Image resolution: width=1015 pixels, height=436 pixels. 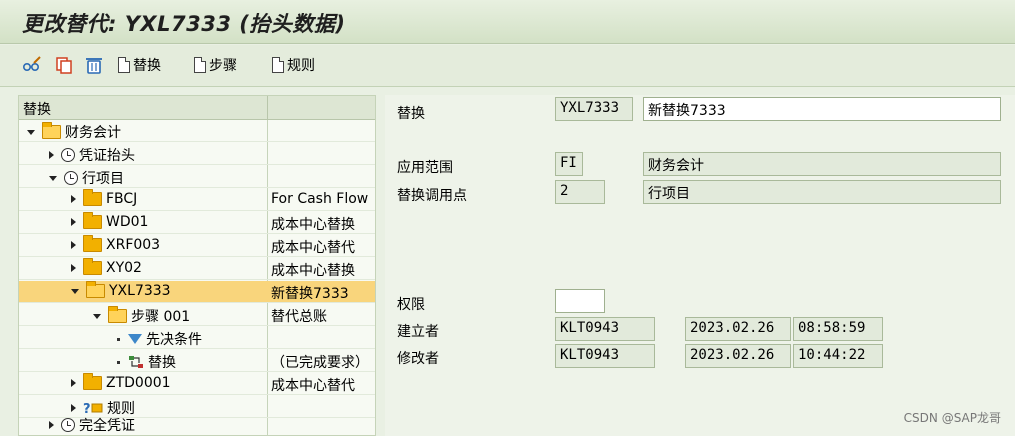 What do you see at coordinates (301, 66) in the screenshot?
I see `rule-label: 规则` at bounding box center [301, 66].